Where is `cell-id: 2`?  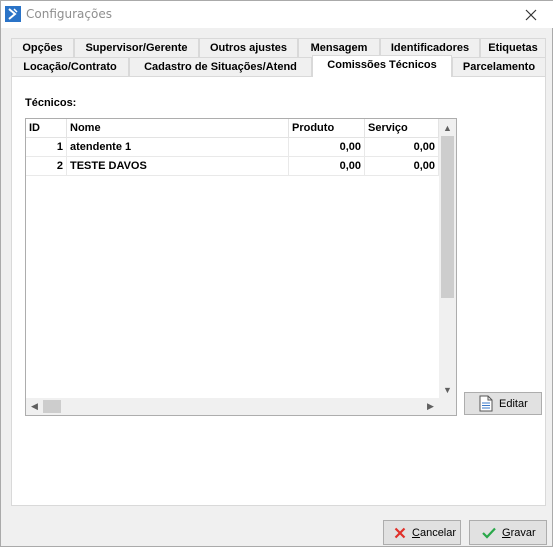
cell-id: 2 is located at coordinates (46, 166).